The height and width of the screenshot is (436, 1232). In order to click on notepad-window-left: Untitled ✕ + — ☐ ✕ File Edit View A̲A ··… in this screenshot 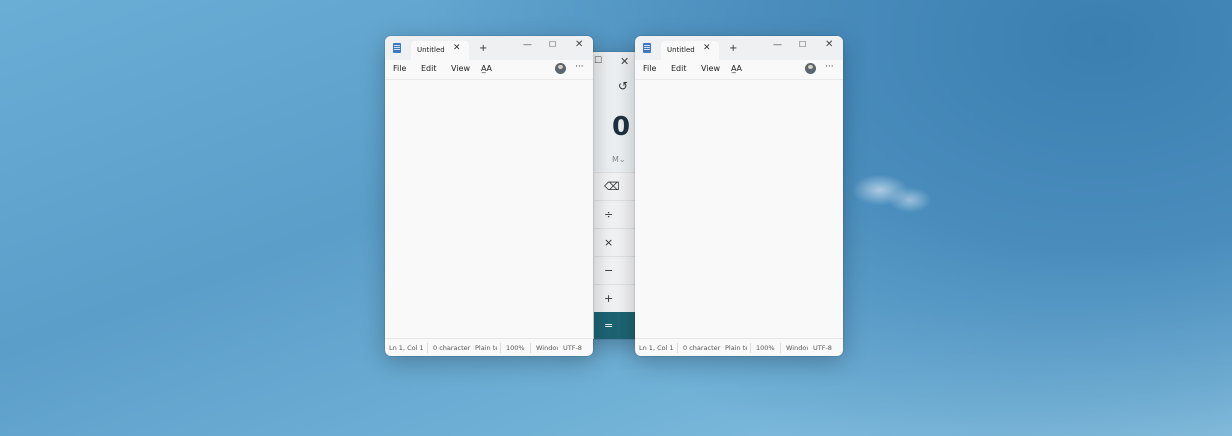, I will do `click(489, 196)`.